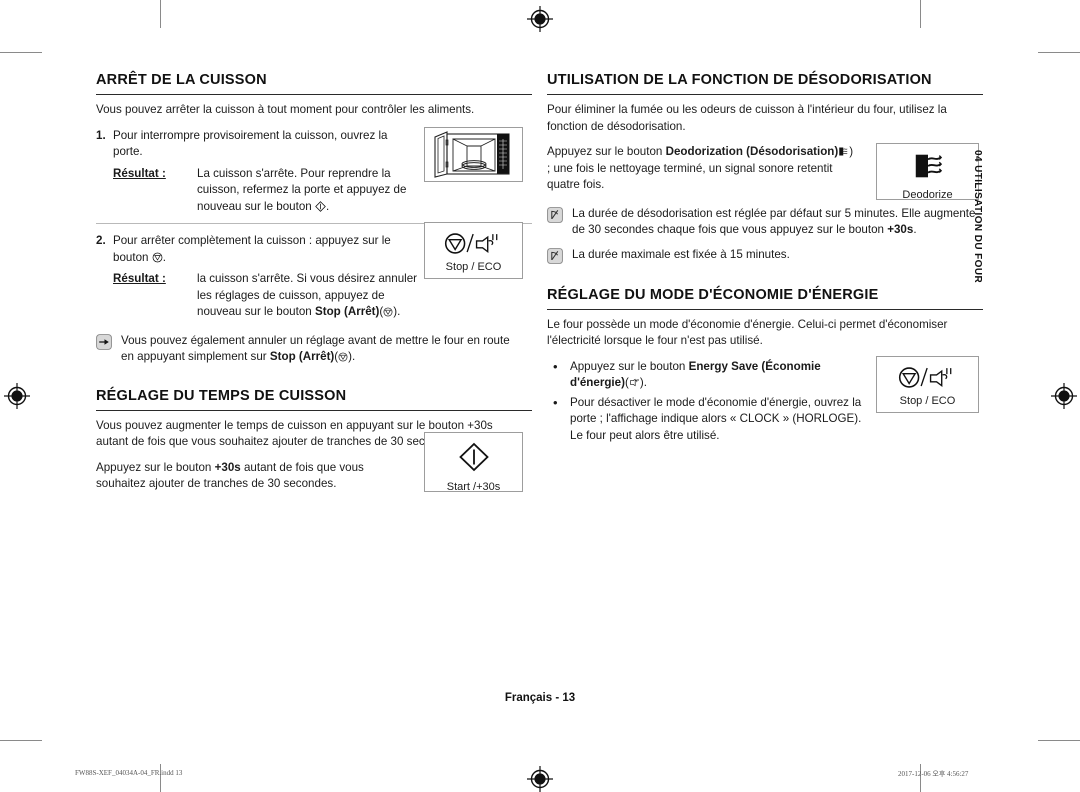  Describe the element at coordinates (634, 382) in the screenshot. I see `energy-save-plug-icon` at that location.